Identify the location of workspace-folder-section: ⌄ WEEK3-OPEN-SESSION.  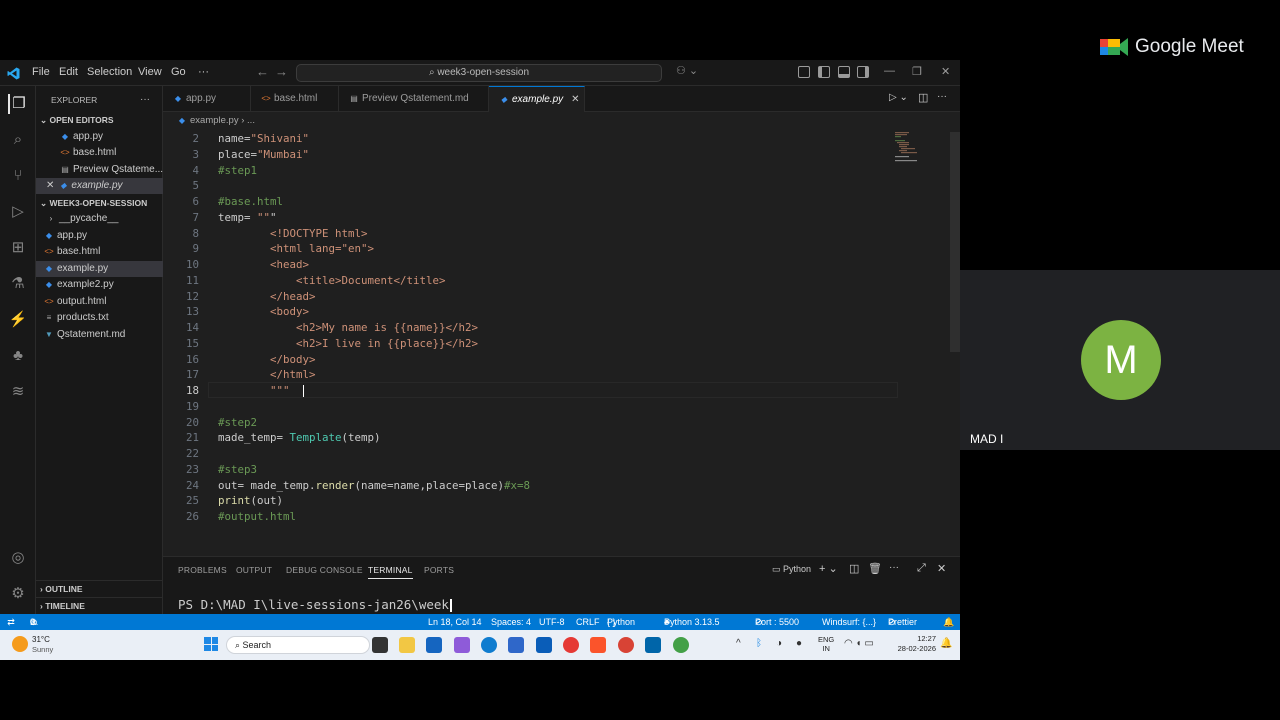
(99, 203).